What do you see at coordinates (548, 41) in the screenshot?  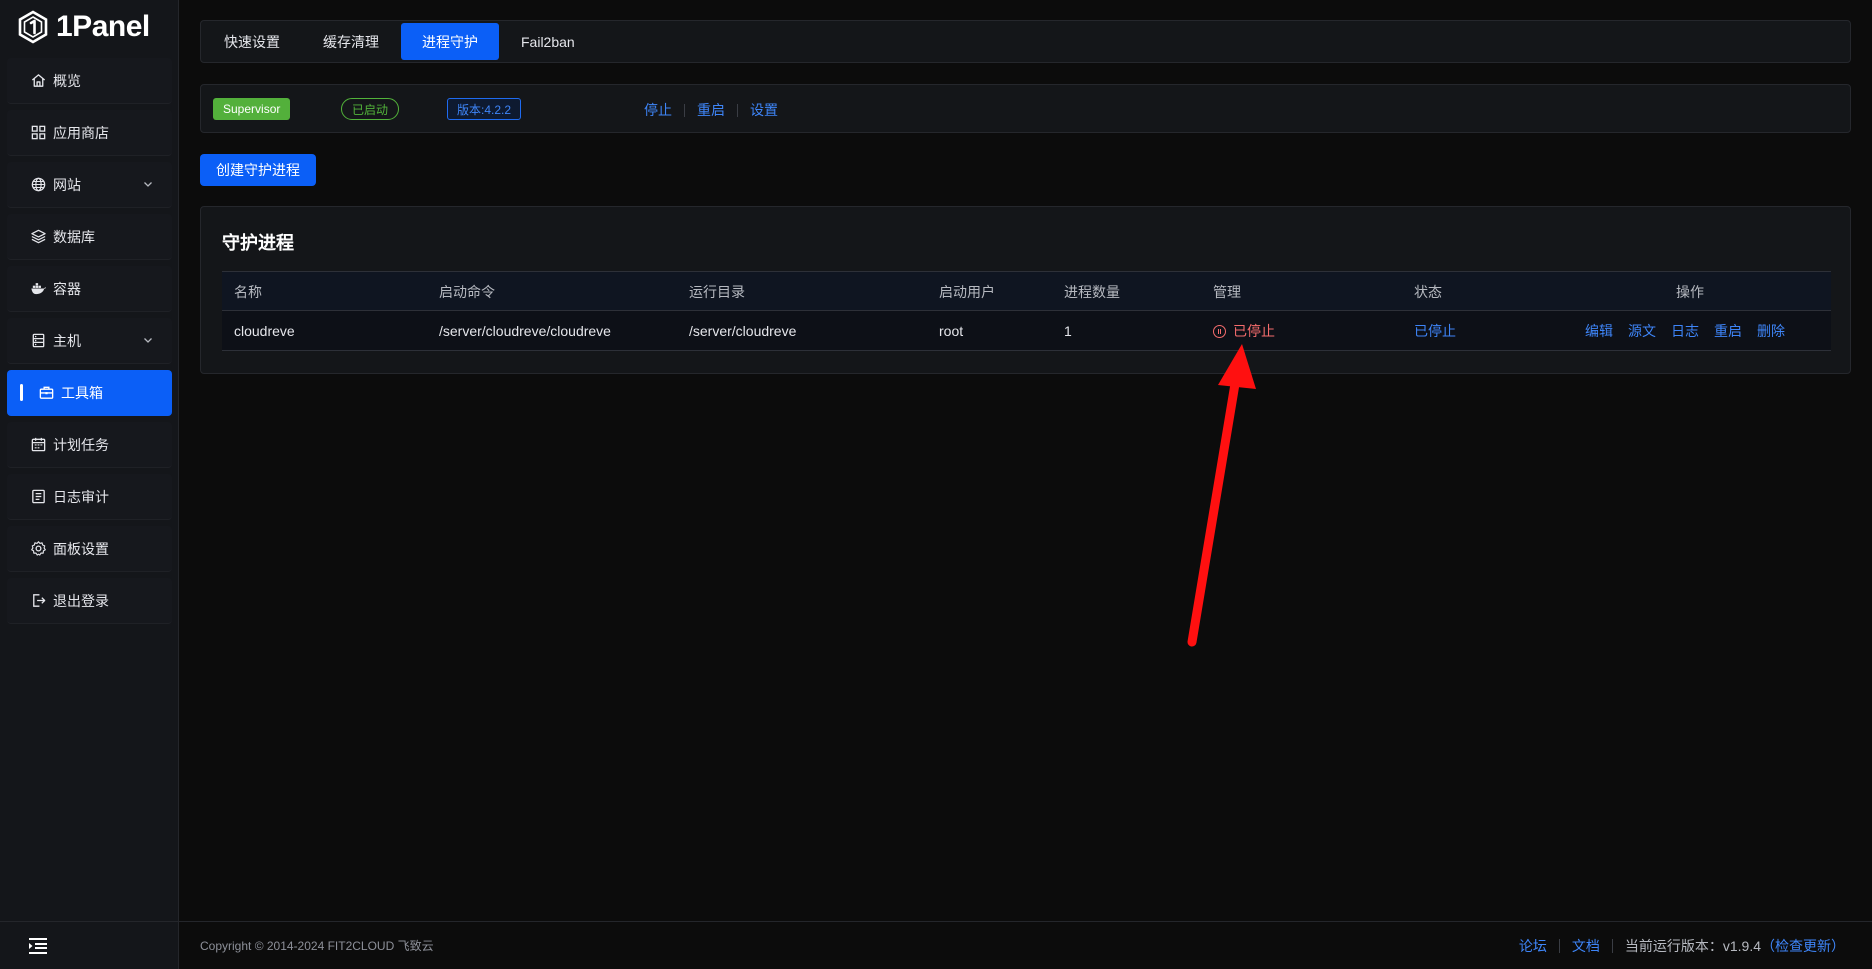 I see `tab-fail2ban: Fail2ban` at bounding box center [548, 41].